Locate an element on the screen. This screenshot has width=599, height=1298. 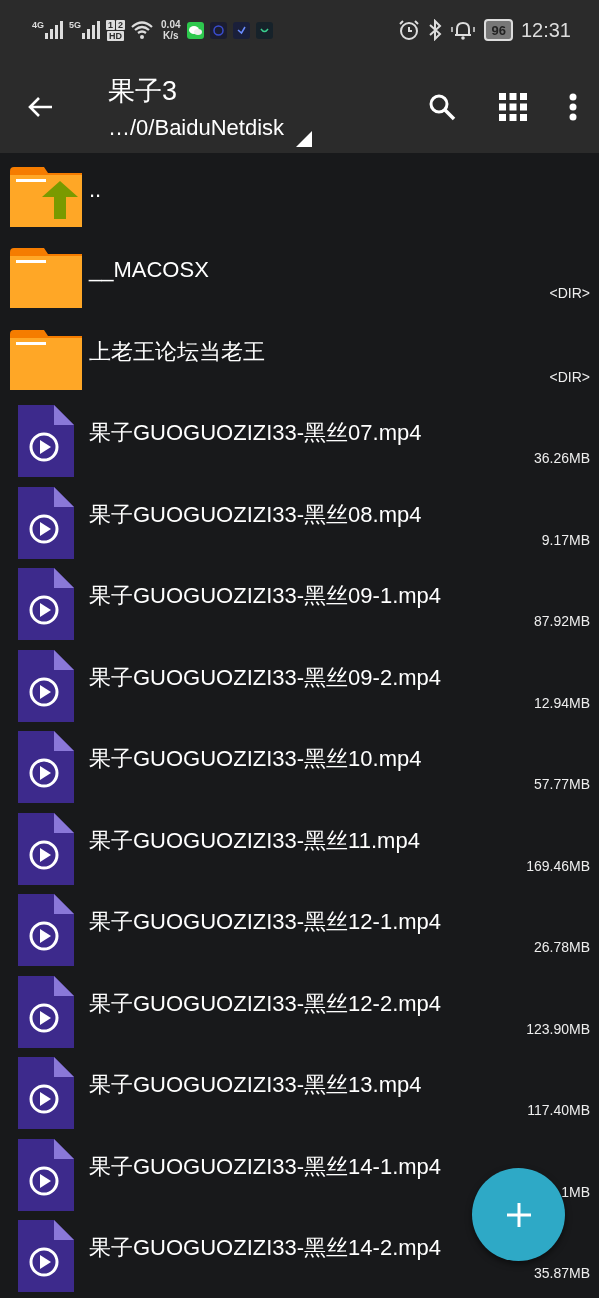
bell-icon is located at coordinates (463, 30).